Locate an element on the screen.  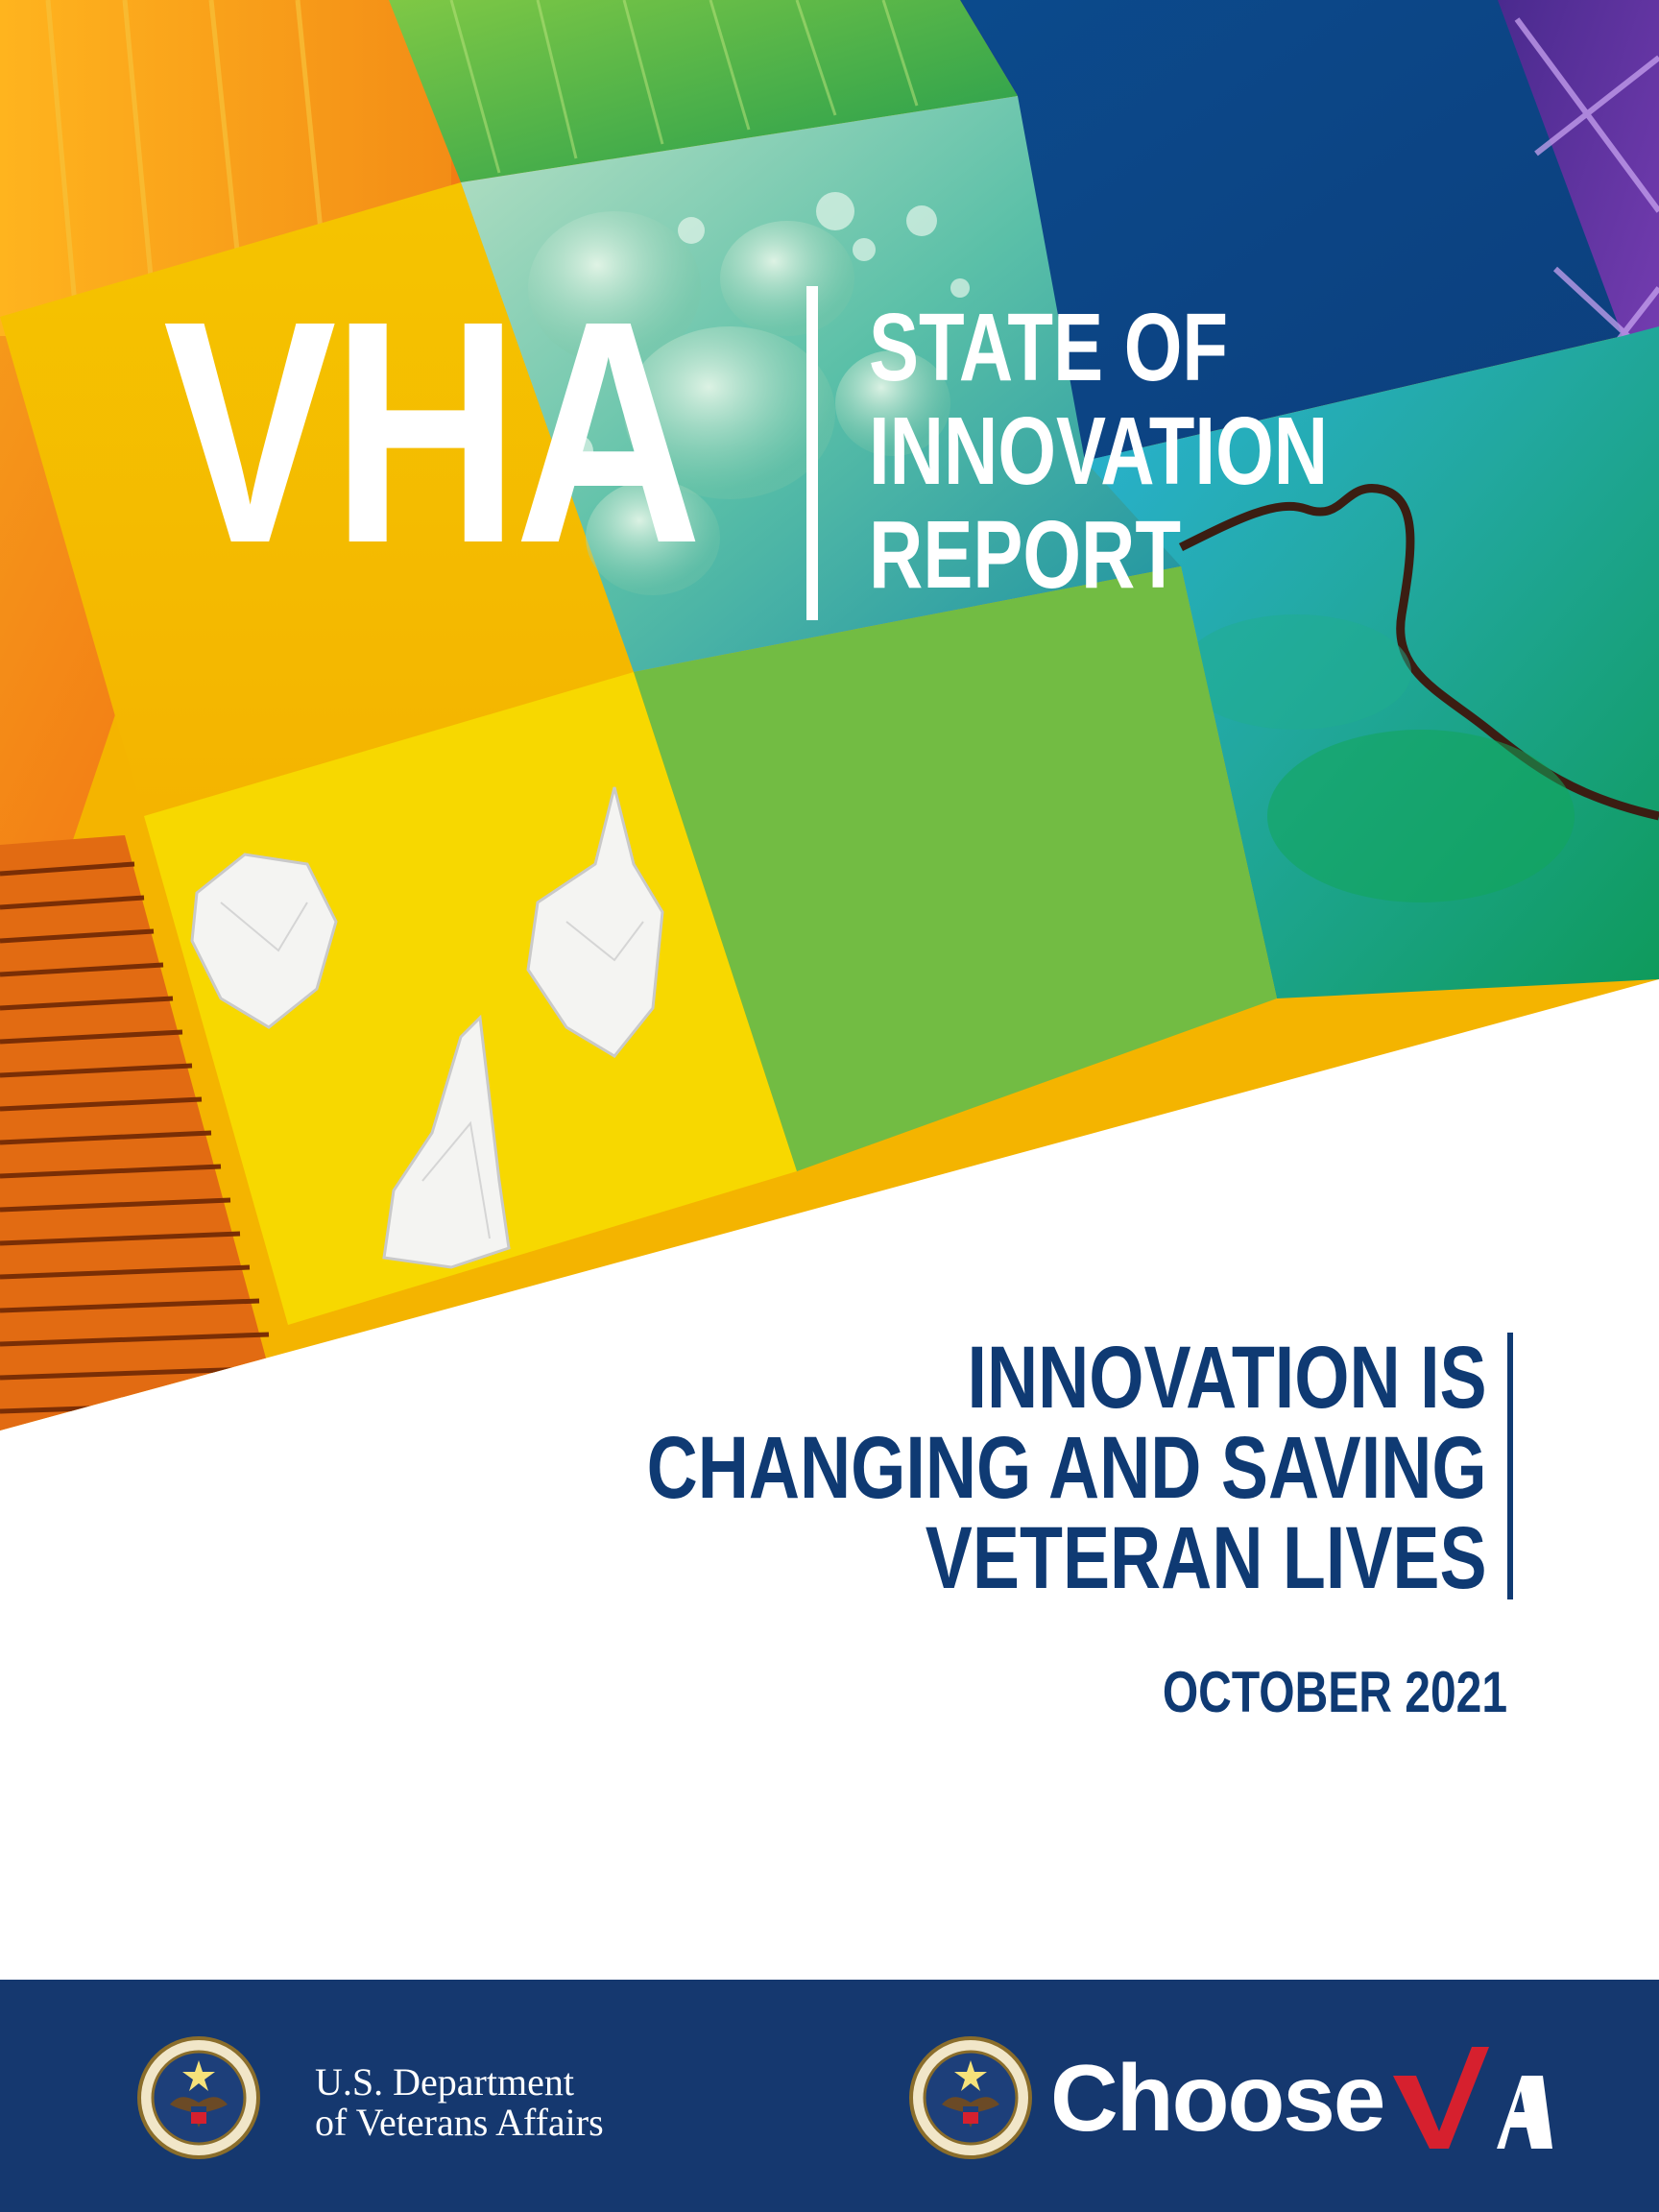
department-name-line: U.S. Department is located at coordinates (444, 2082).